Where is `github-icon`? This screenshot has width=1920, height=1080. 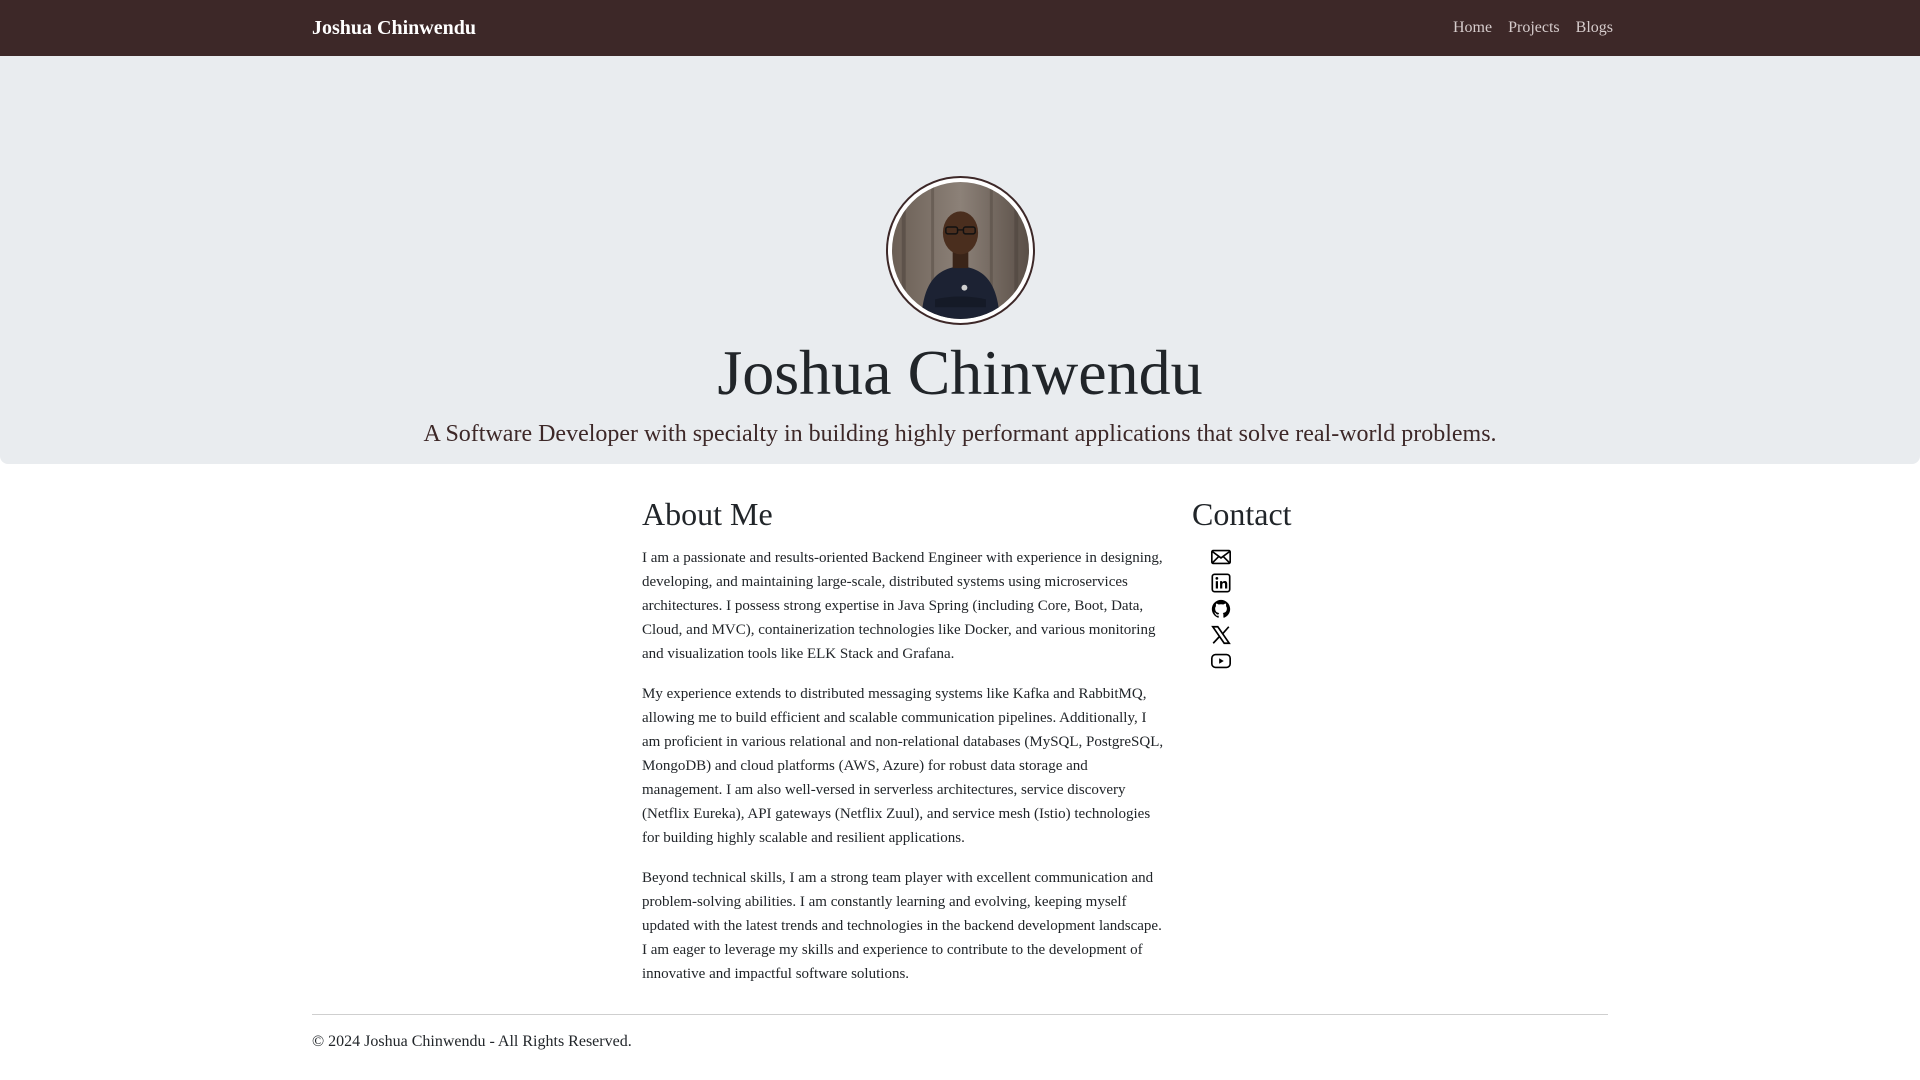
github-icon is located at coordinates (1221, 608).